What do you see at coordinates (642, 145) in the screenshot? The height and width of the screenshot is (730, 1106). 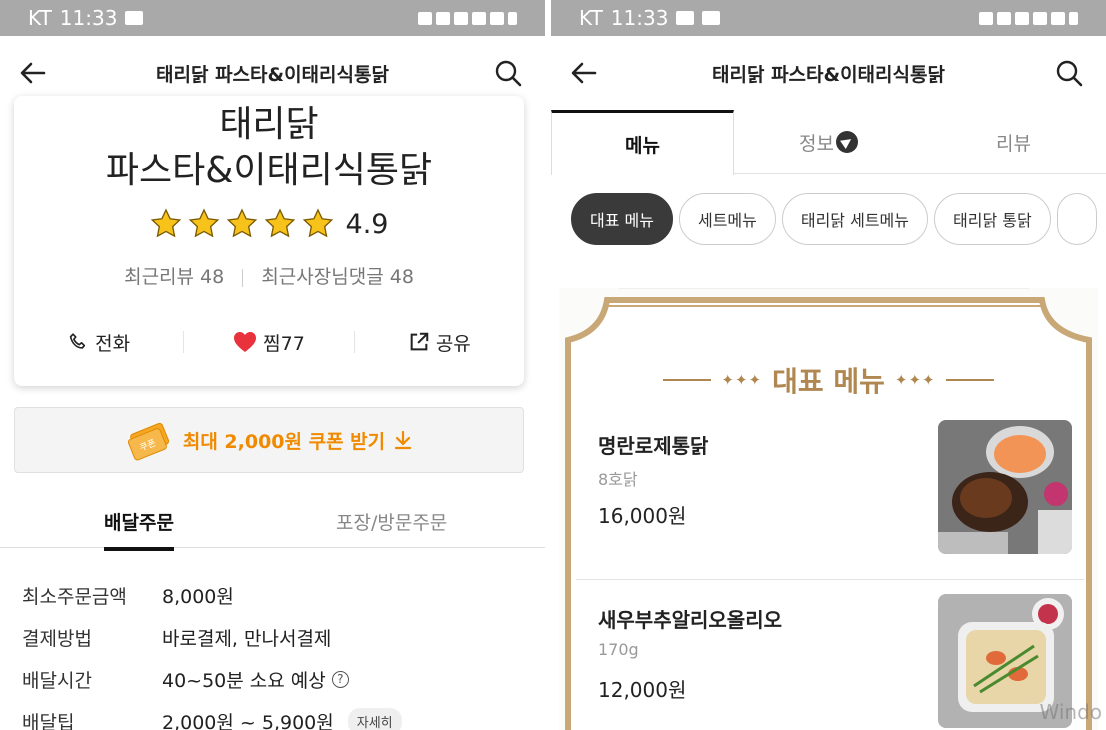 I see `tab-menu-label: 메뉴` at bounding box center [642, 145].